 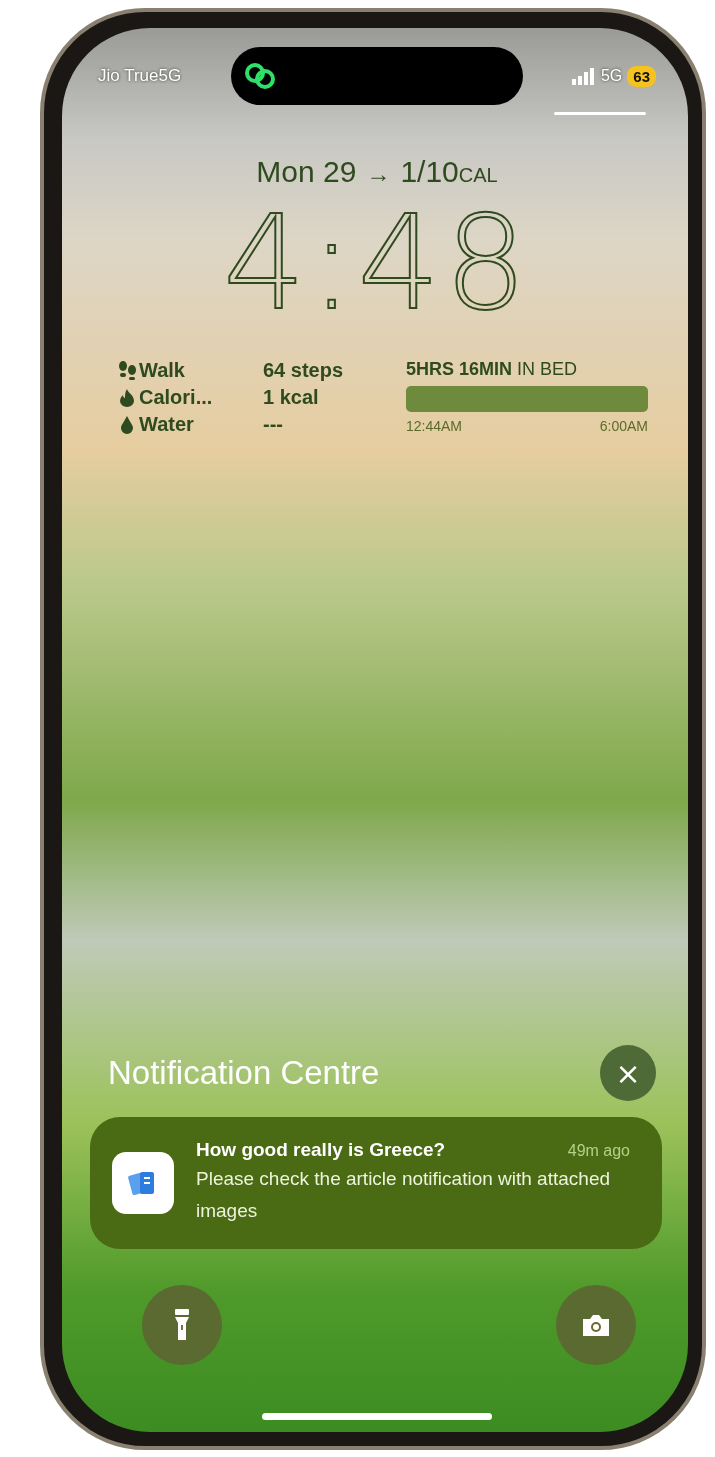 I want to click on notification-time: 49m ago, so click(x=598, y=1151).